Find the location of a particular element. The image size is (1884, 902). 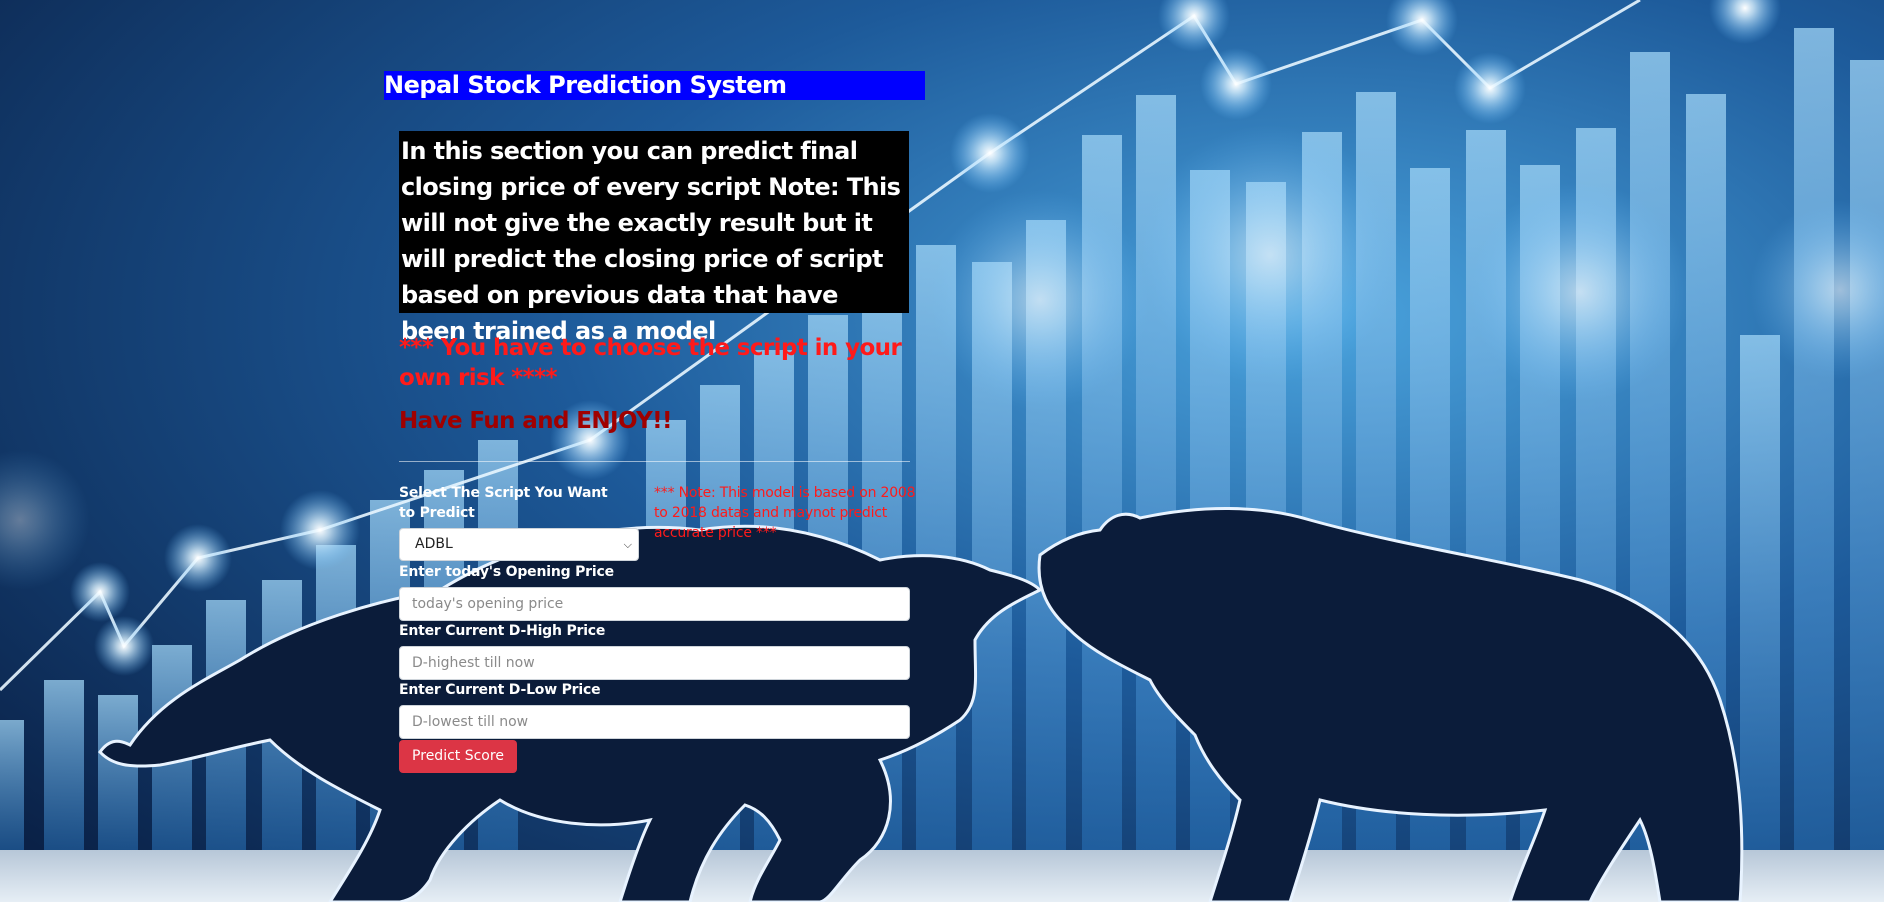

low-price-label: Enter Current D-Low Price is located at coordinates (500, 690).